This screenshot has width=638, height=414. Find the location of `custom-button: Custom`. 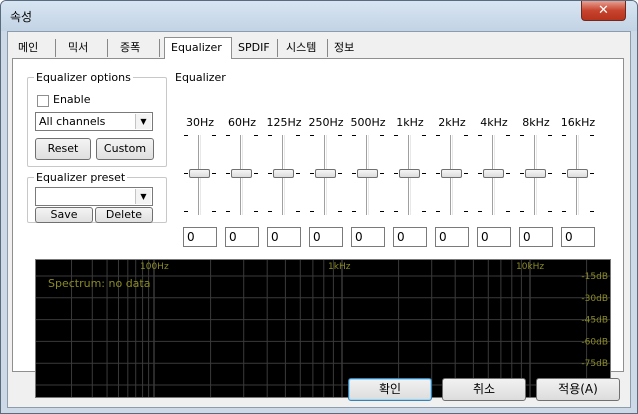

custom-button: Custom is located at coordinates (125, 149).